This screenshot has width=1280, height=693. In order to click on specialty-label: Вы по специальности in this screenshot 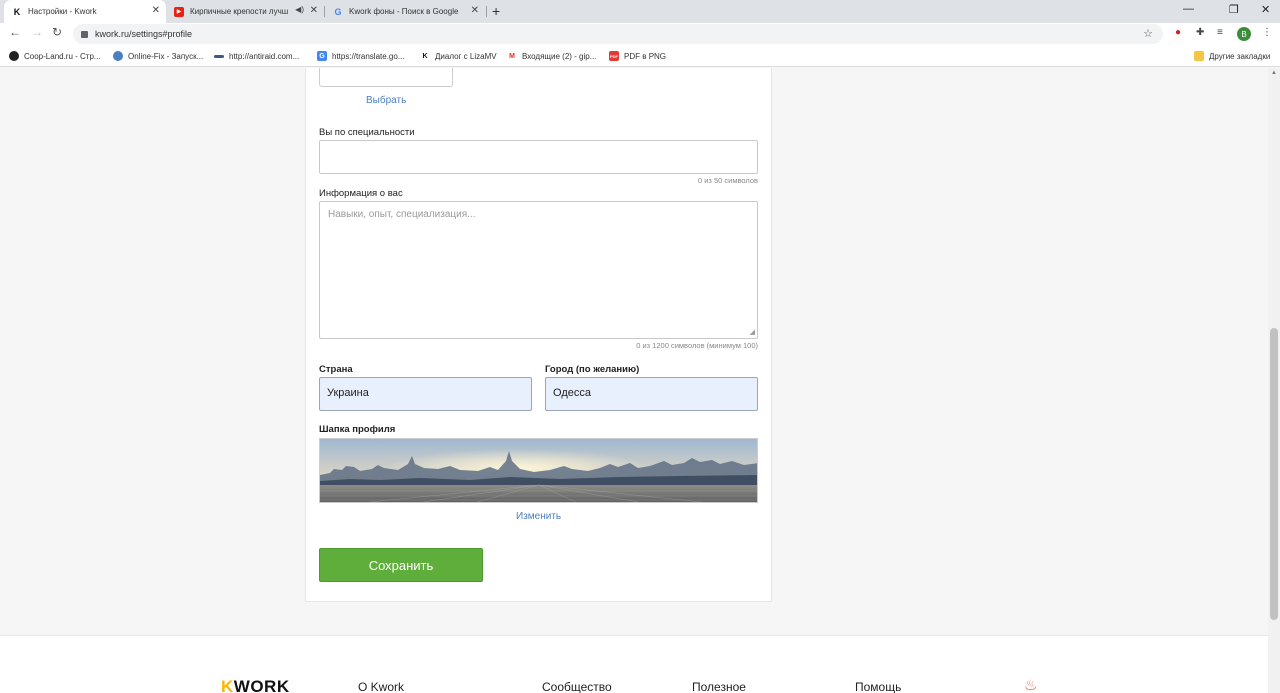, I will do `click(367, 132)`.